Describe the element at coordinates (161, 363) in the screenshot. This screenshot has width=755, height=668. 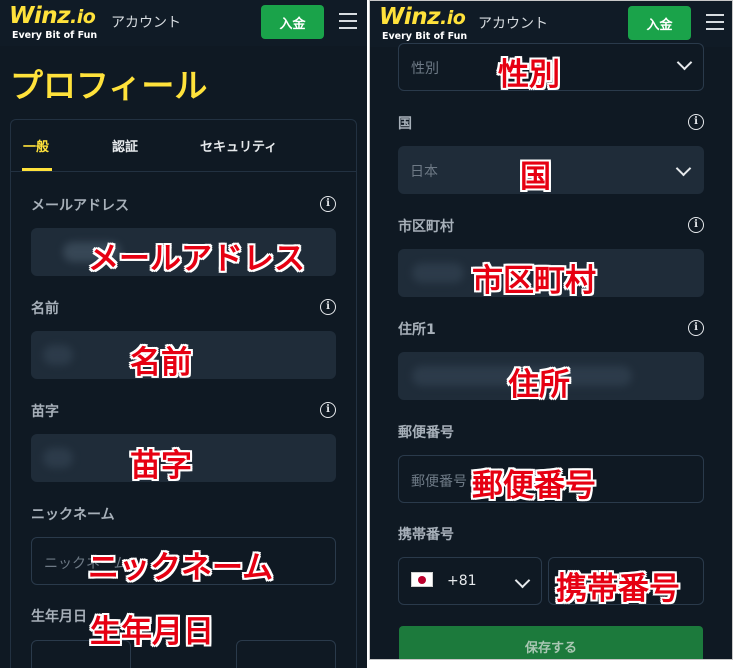
I see `annotation-first-name: 名前` at that location.